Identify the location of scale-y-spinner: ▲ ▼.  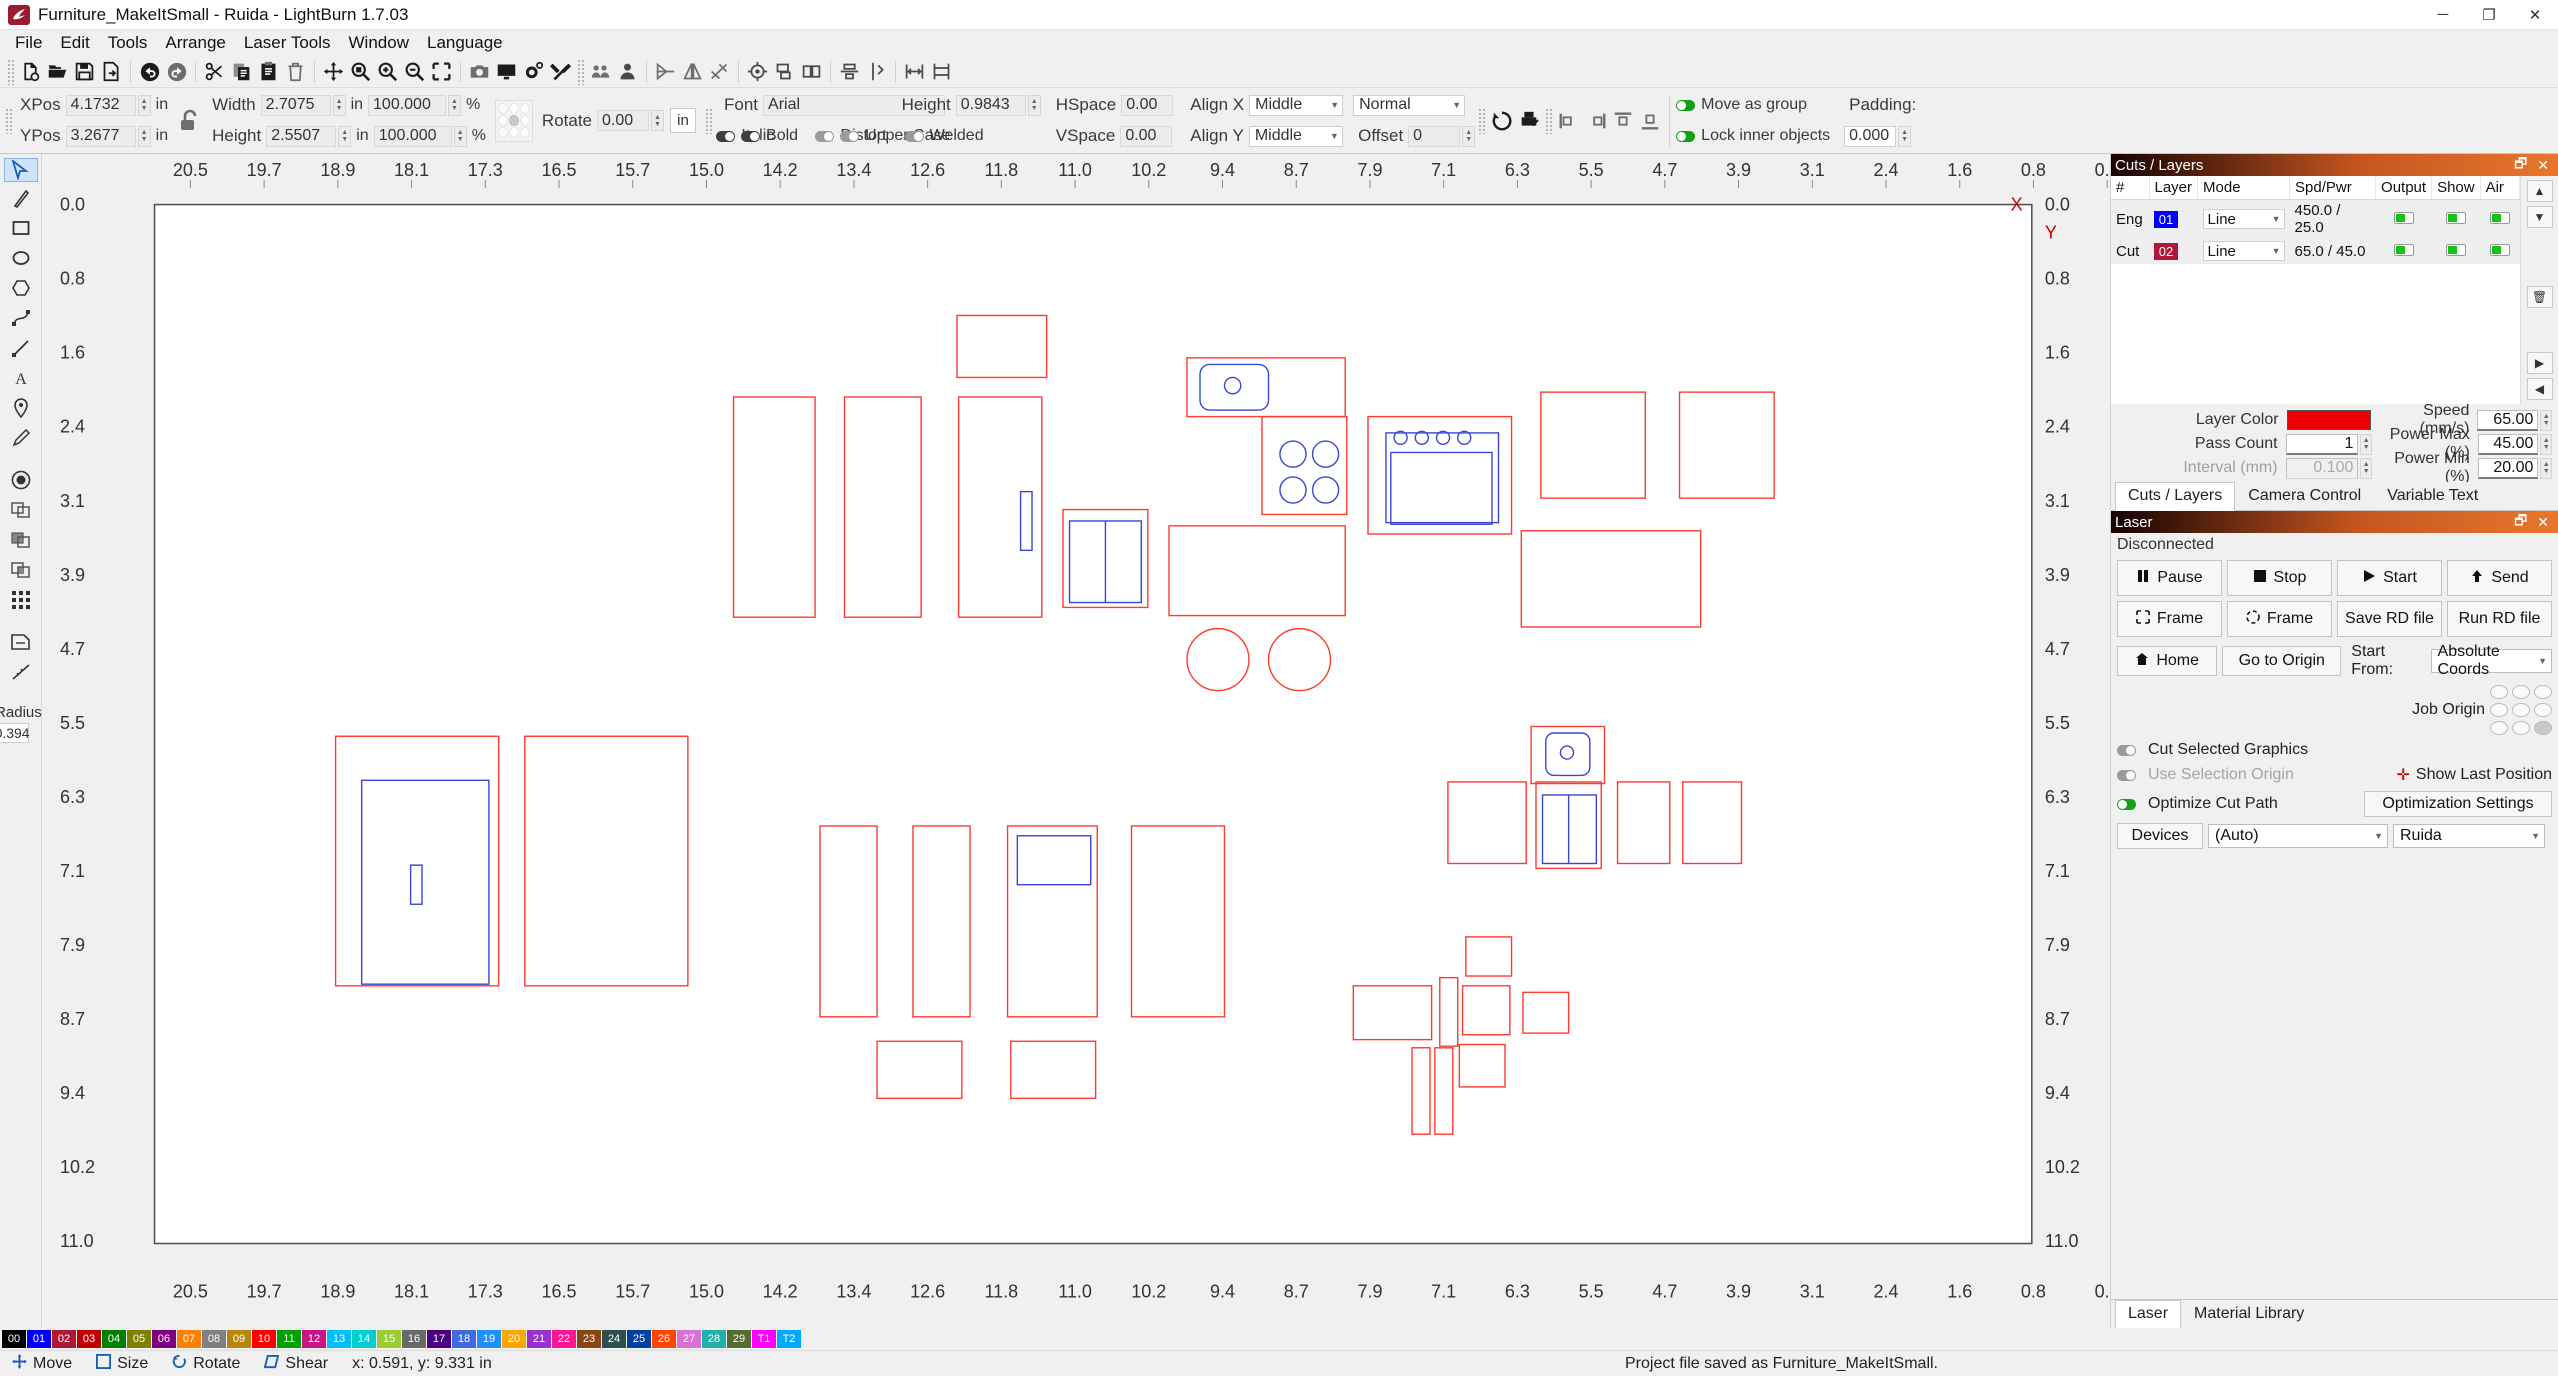
(460, 136).